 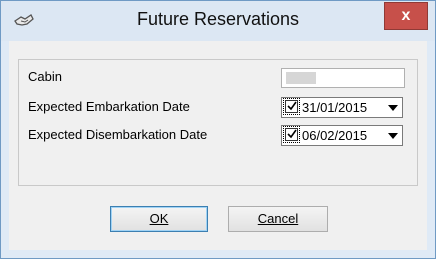 I want to click on disembarkation-date-picker: 06/02/2015, so click(x=342, y=135).